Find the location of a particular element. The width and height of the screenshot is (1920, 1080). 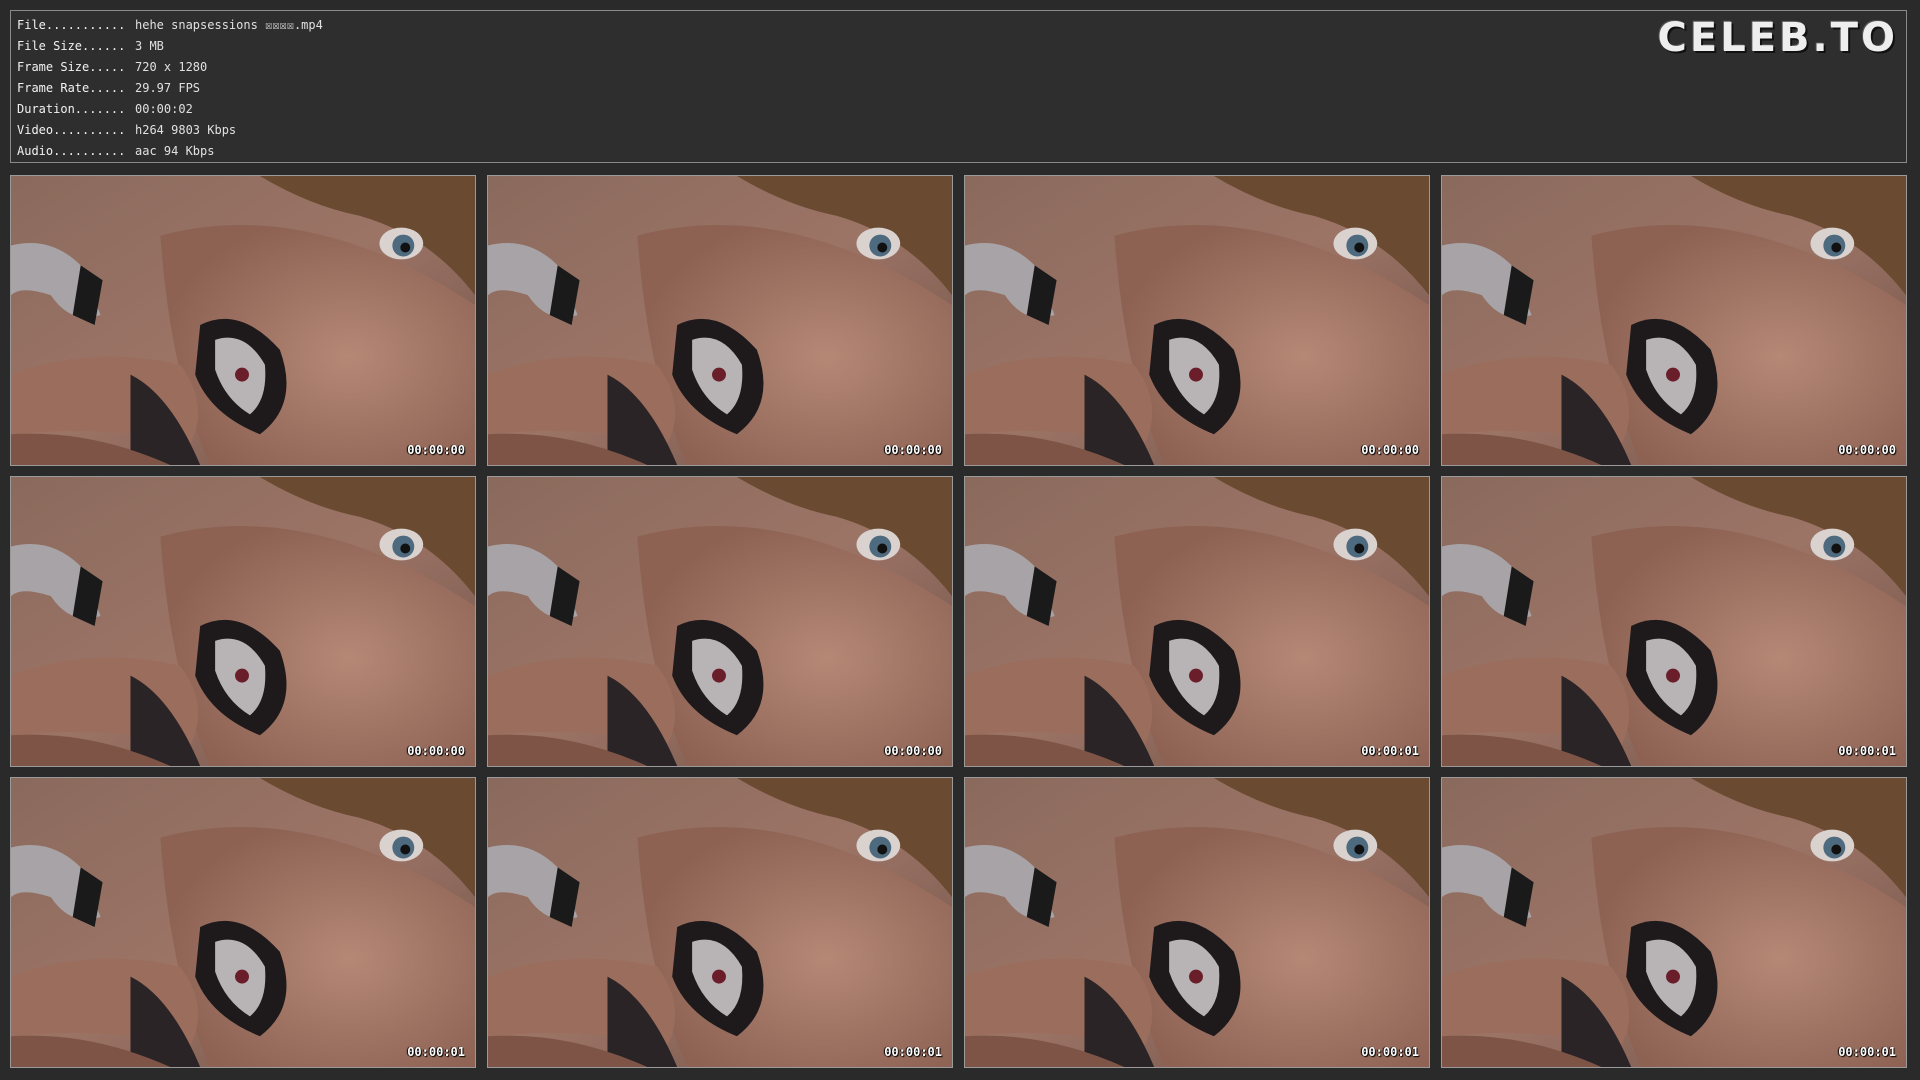

info-value: 00:00:02 is located at coordinates (164, 109).